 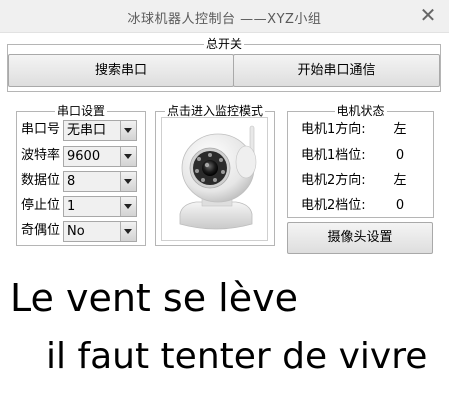 What do you see at coordinates (81, 111) in the screenshot?
I see `serial-settings-legend: 串口设置` at bounding box center [81, 111].